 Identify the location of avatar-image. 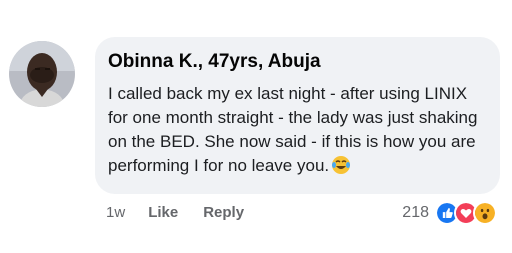
(42, 74).